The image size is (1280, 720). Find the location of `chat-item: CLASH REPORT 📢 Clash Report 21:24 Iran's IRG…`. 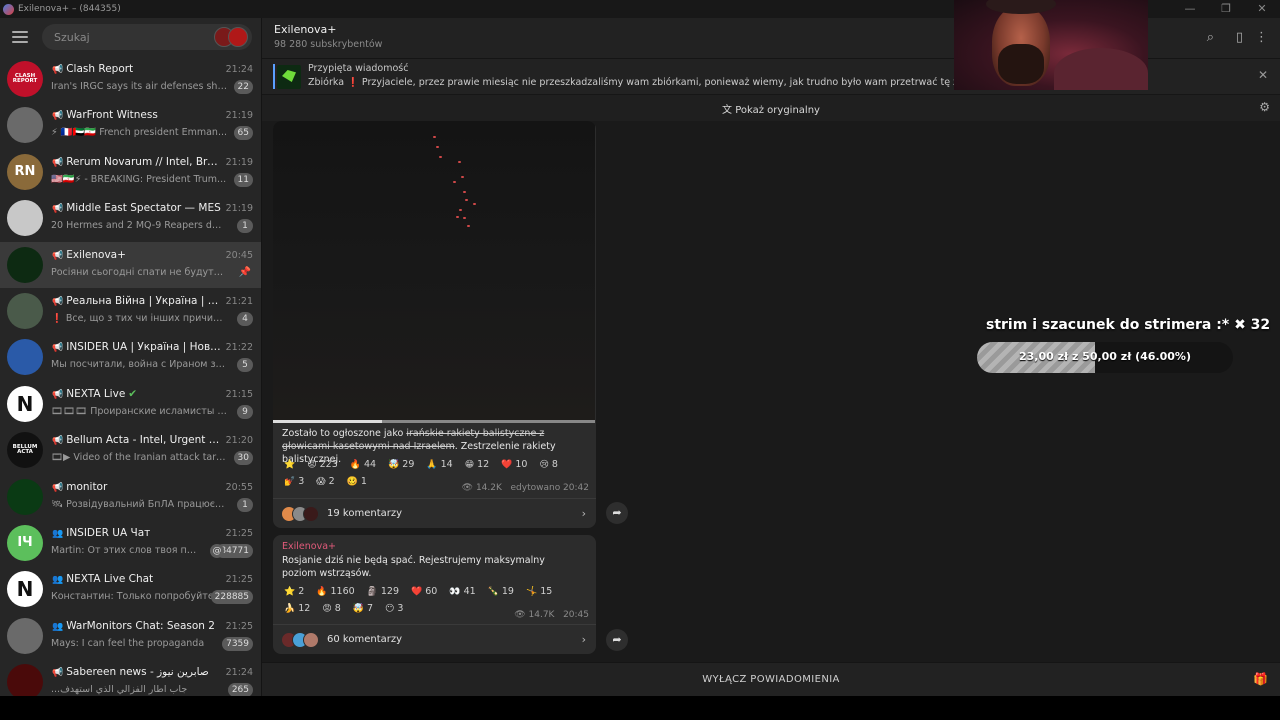

chat-item: CLASH REPORT 📢 Clash Report 21:24 Iran's IRG… is located at coordinates (130, 79).